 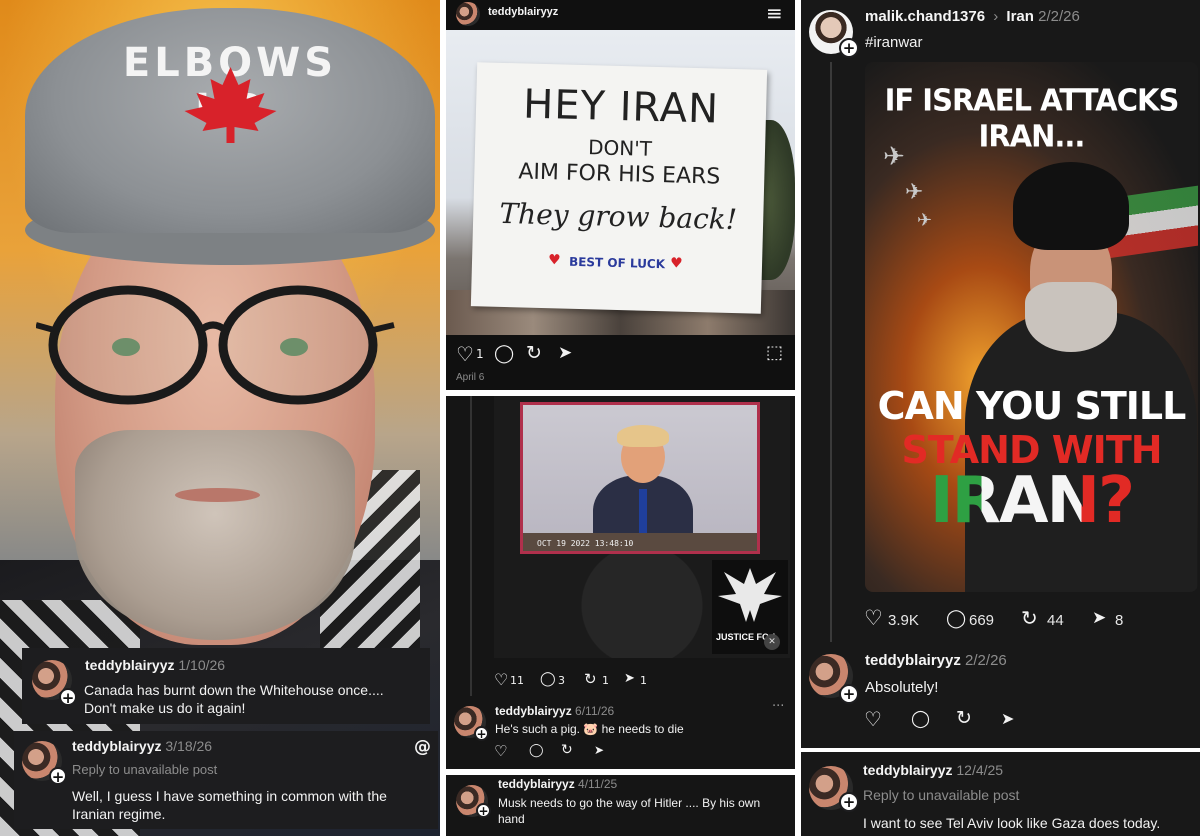 I want to click on bookmark-icon: ⬚, so click(x=774, y=352).